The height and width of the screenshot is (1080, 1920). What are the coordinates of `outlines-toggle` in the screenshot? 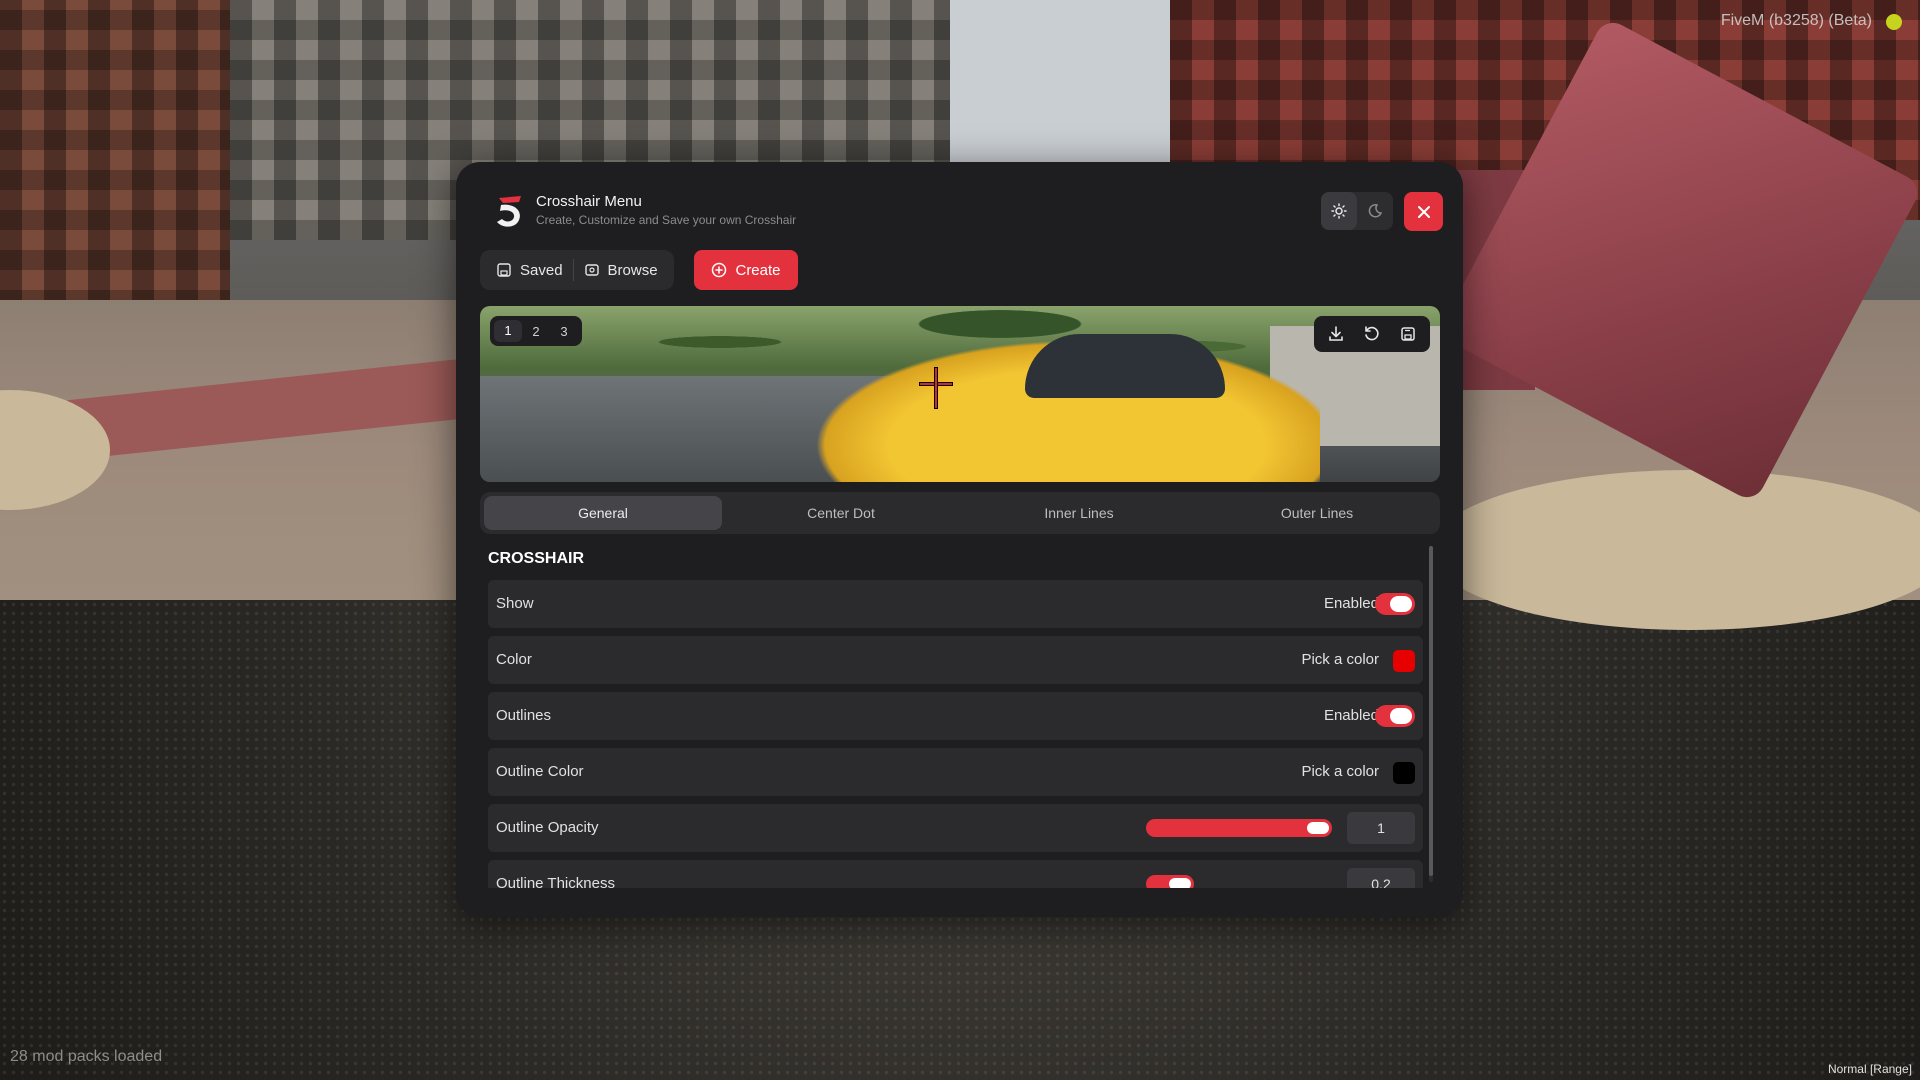 It's located at (1395, 716).